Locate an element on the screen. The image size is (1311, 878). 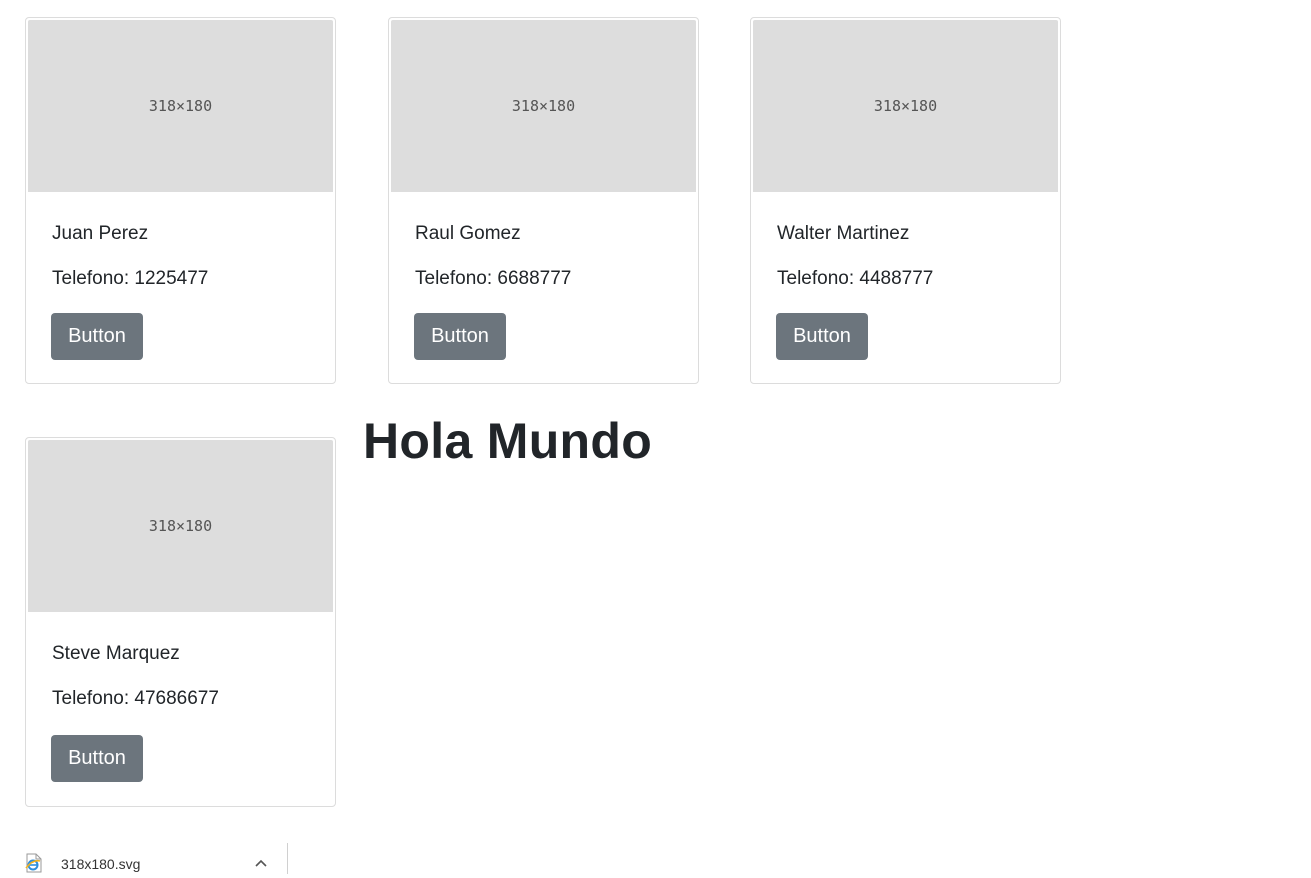
download-item: 318x180.svg is located at coordinates (149, 863).